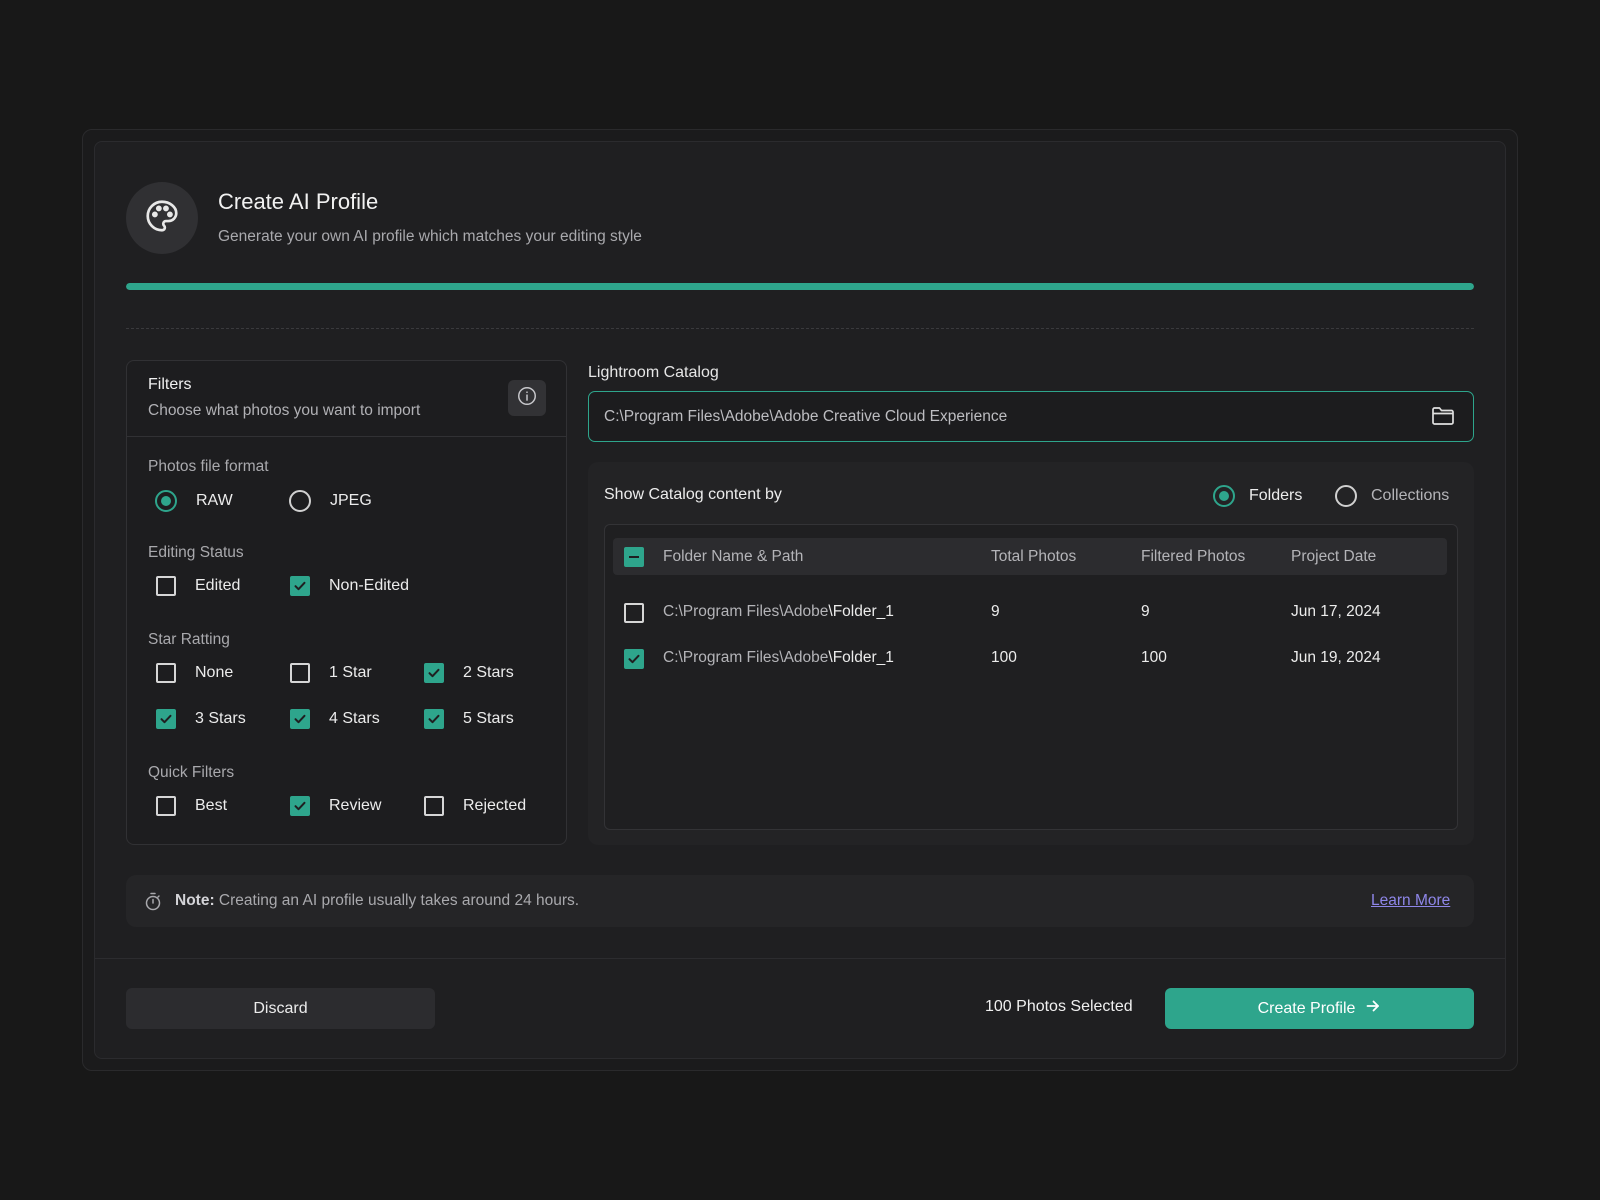 The image size is (1600, 1200). I want to click on non-edited-option: Non-Edited, so click(349, 586).